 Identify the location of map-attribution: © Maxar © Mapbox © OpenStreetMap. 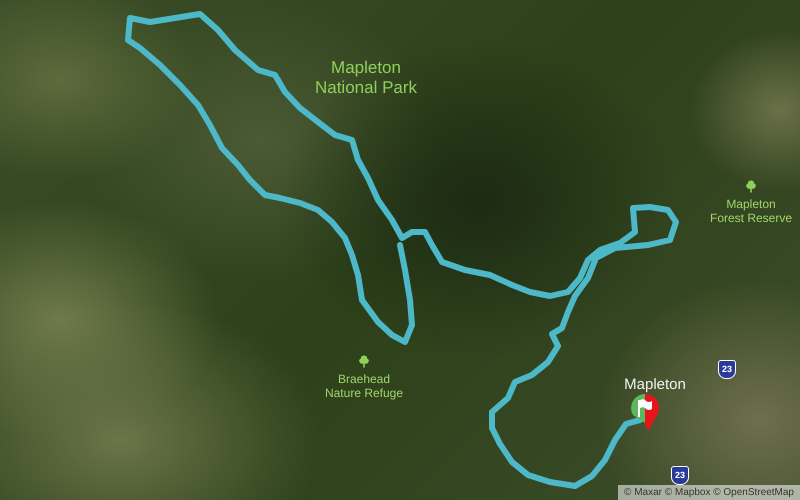
(709, 492).